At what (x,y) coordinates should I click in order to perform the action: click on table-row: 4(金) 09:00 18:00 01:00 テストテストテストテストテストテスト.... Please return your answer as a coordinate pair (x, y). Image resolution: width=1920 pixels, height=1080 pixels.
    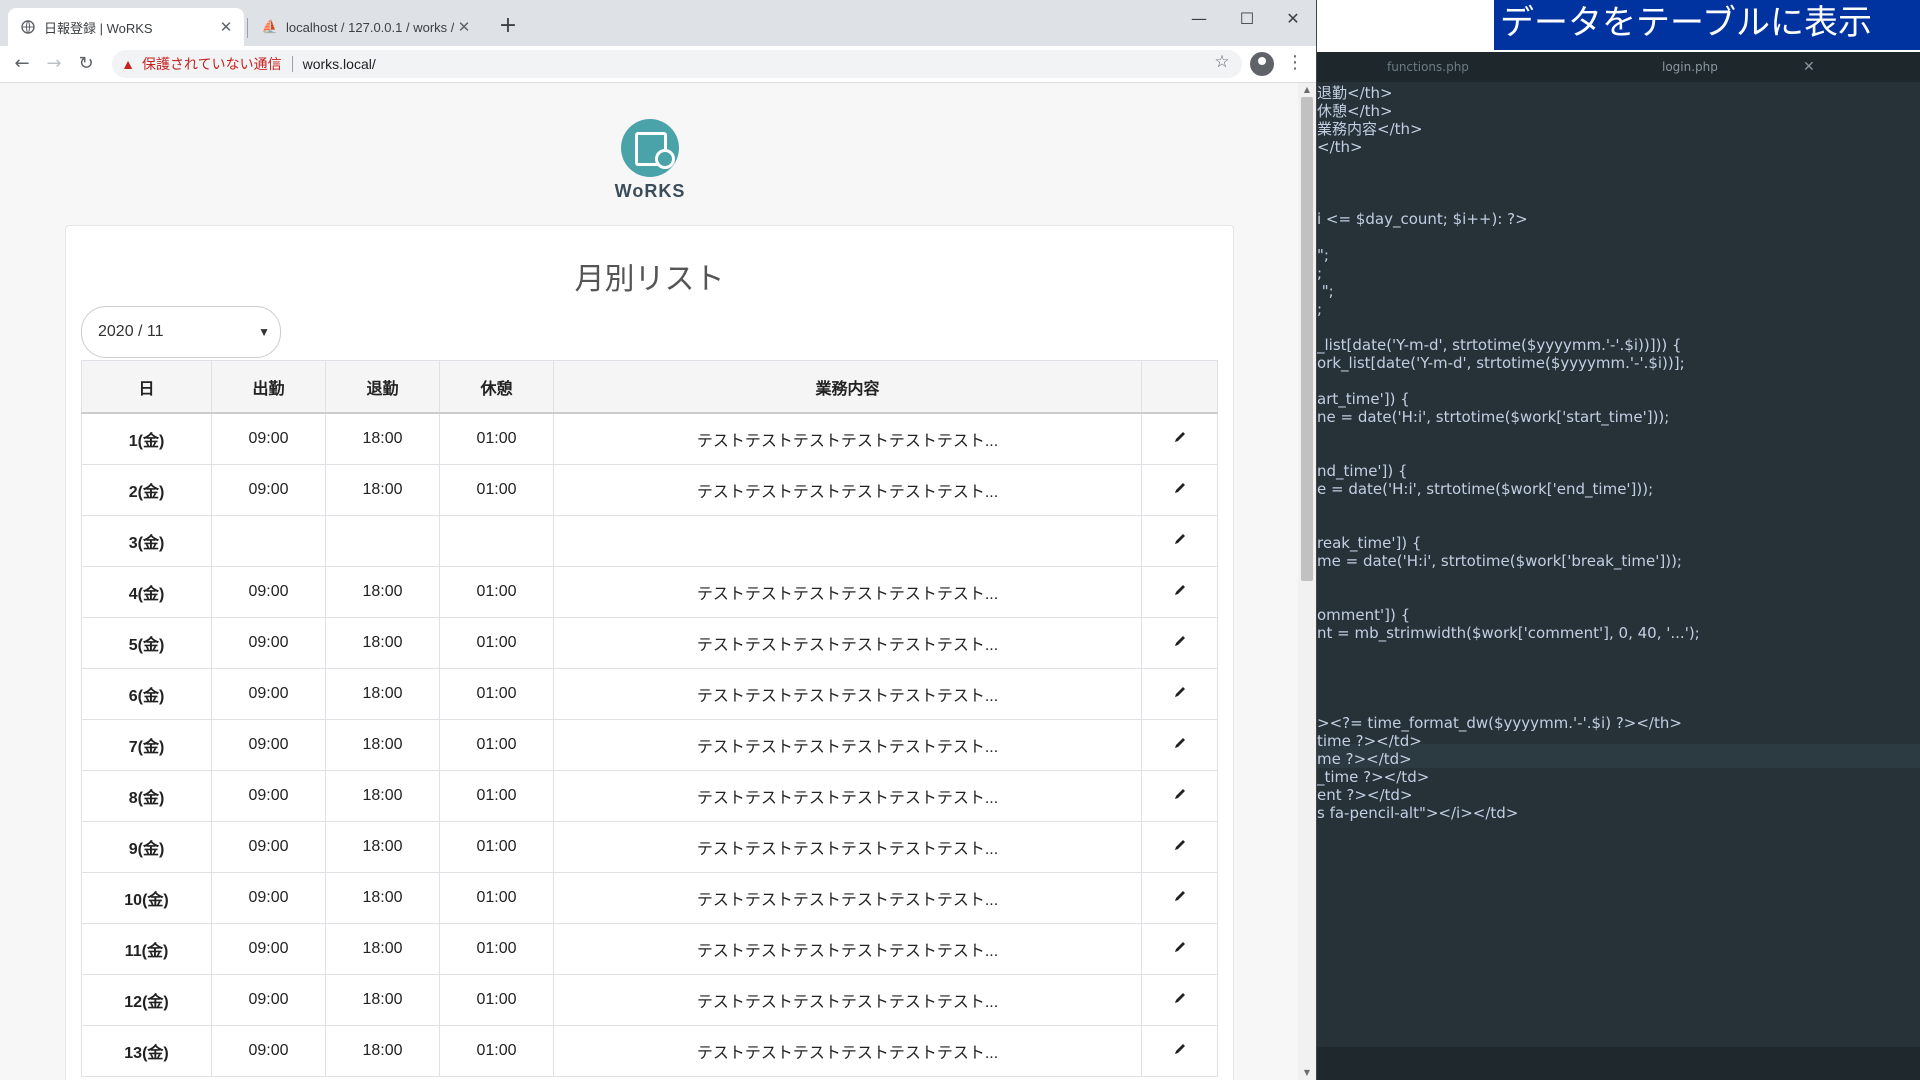
    Looking at the image, I should click on (649, 592).